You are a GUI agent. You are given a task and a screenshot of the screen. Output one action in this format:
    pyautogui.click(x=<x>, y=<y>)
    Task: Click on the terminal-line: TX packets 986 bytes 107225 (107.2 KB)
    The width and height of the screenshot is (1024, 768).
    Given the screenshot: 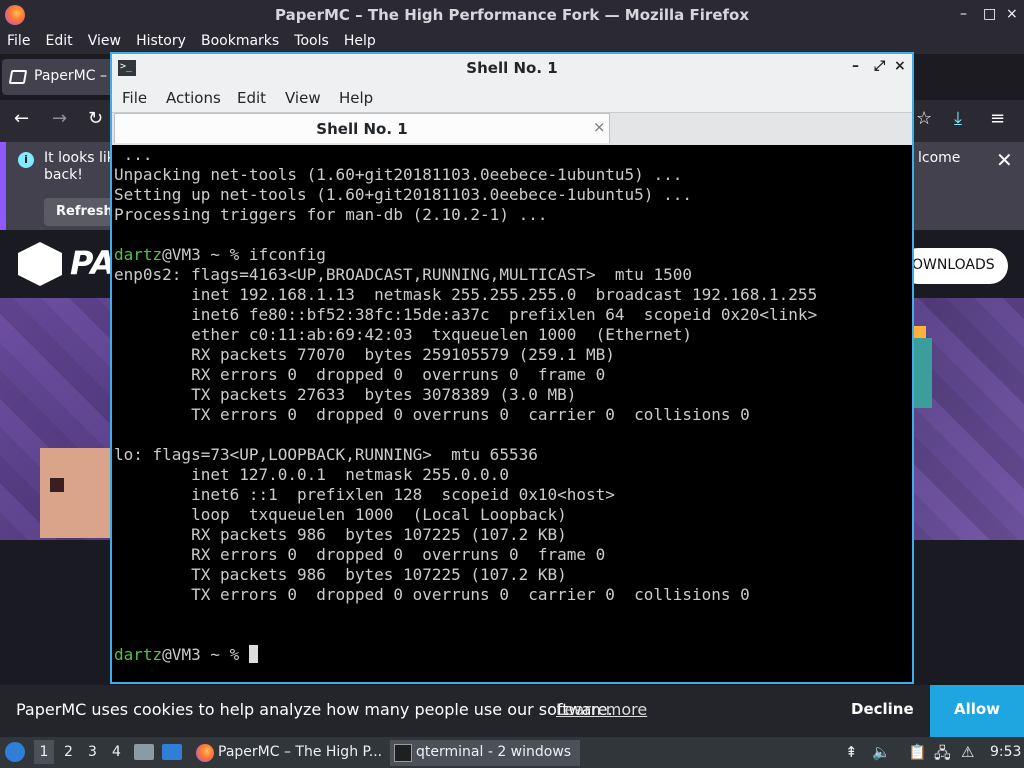 What is the action you would take?
    pyautogui.click(x=513, y=575)
    